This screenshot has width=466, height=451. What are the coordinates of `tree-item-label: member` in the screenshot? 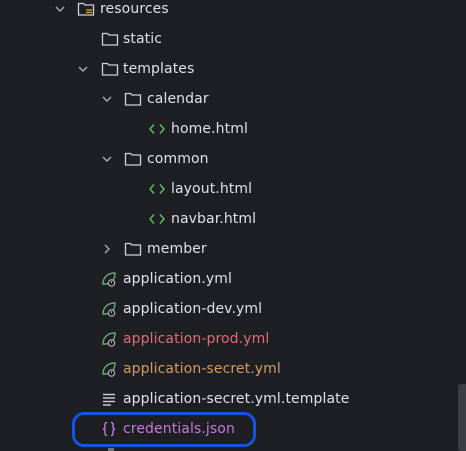 It's located at (177, 249).